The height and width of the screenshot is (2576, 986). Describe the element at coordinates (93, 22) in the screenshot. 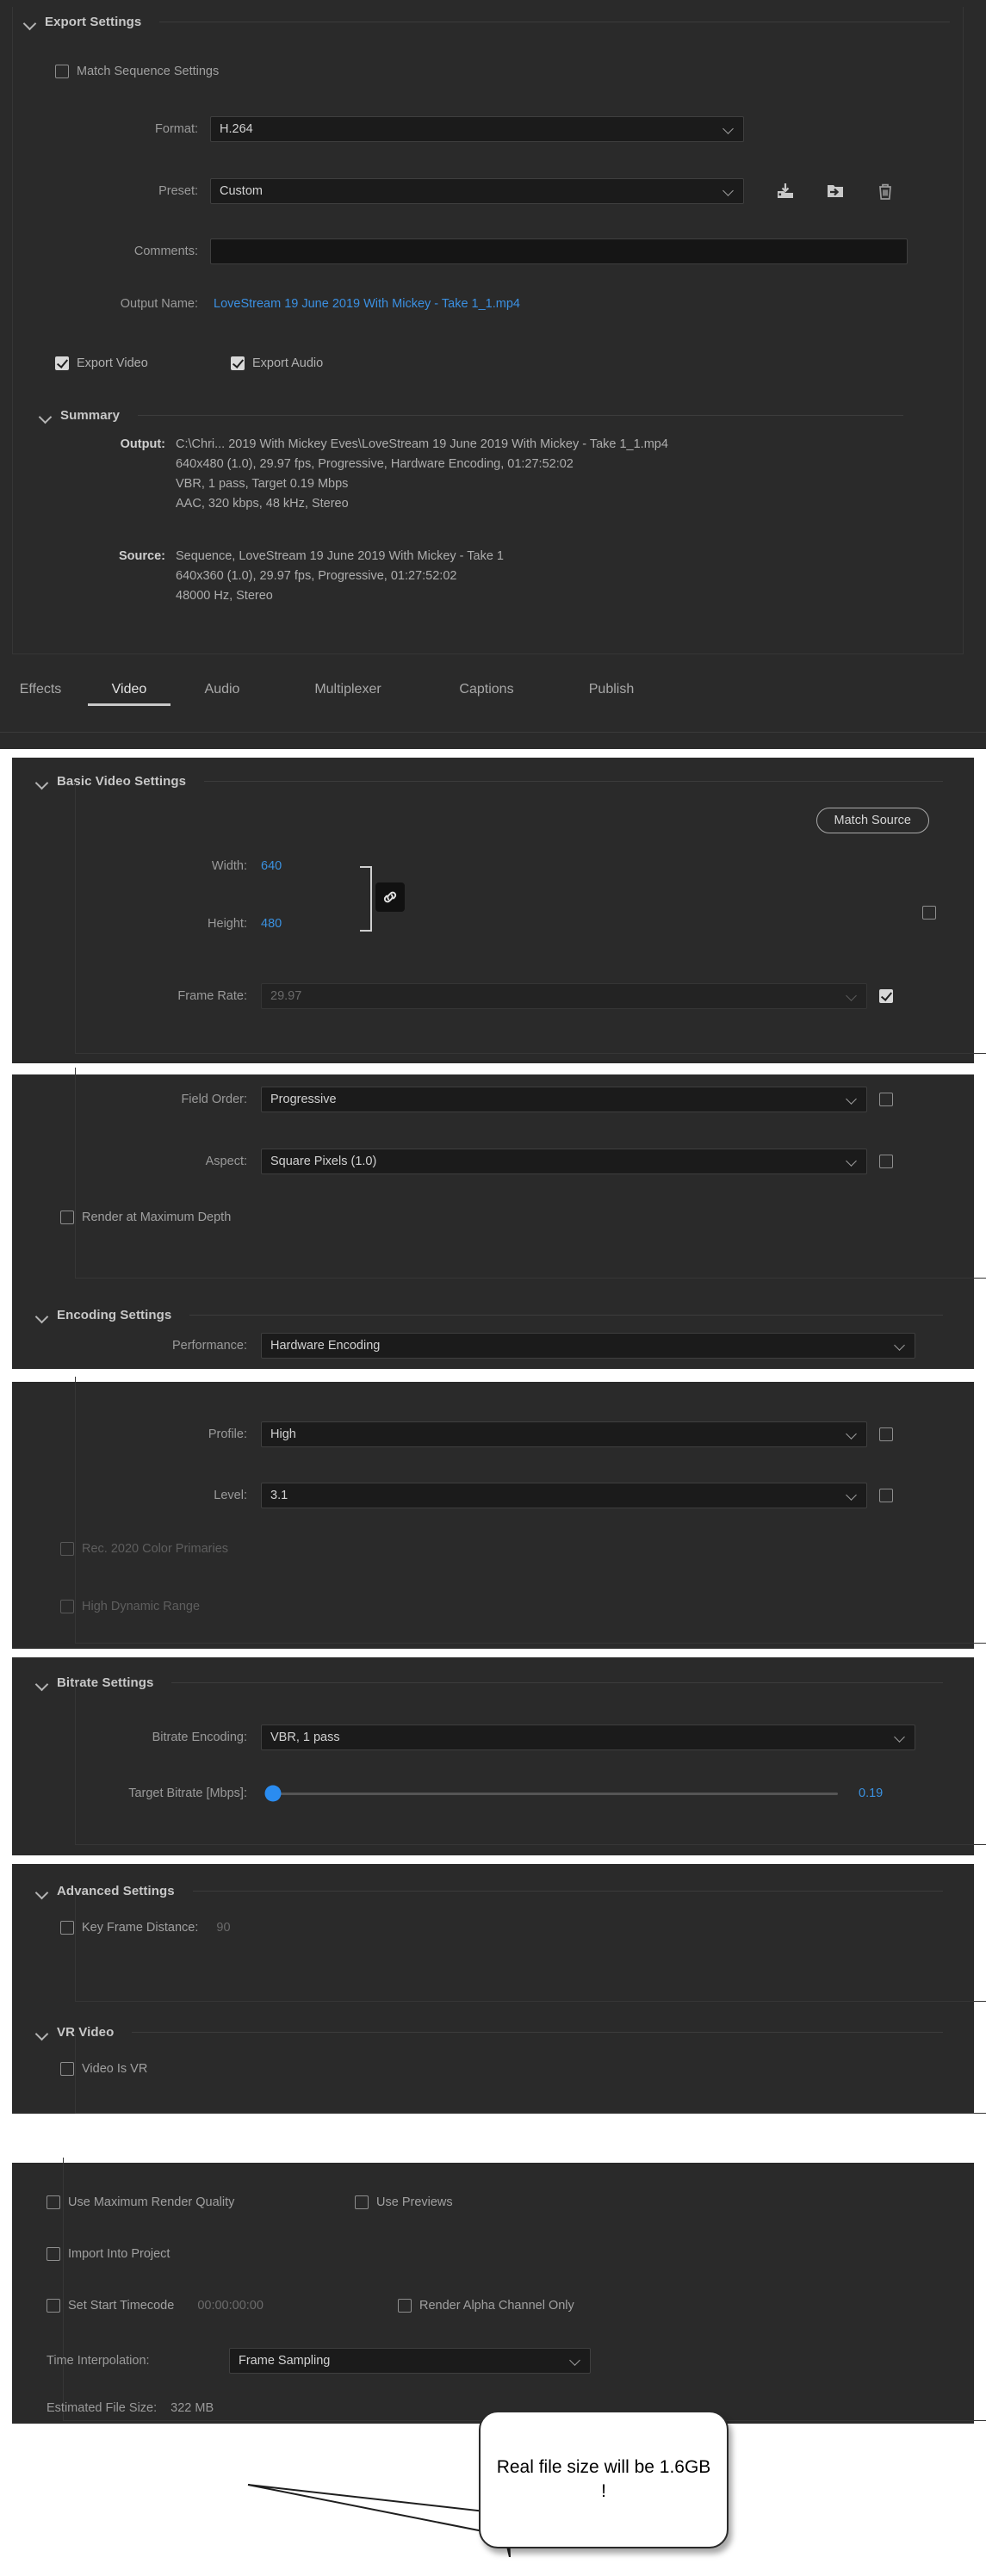

I see `export-settings-title: Export Settings` at that location.